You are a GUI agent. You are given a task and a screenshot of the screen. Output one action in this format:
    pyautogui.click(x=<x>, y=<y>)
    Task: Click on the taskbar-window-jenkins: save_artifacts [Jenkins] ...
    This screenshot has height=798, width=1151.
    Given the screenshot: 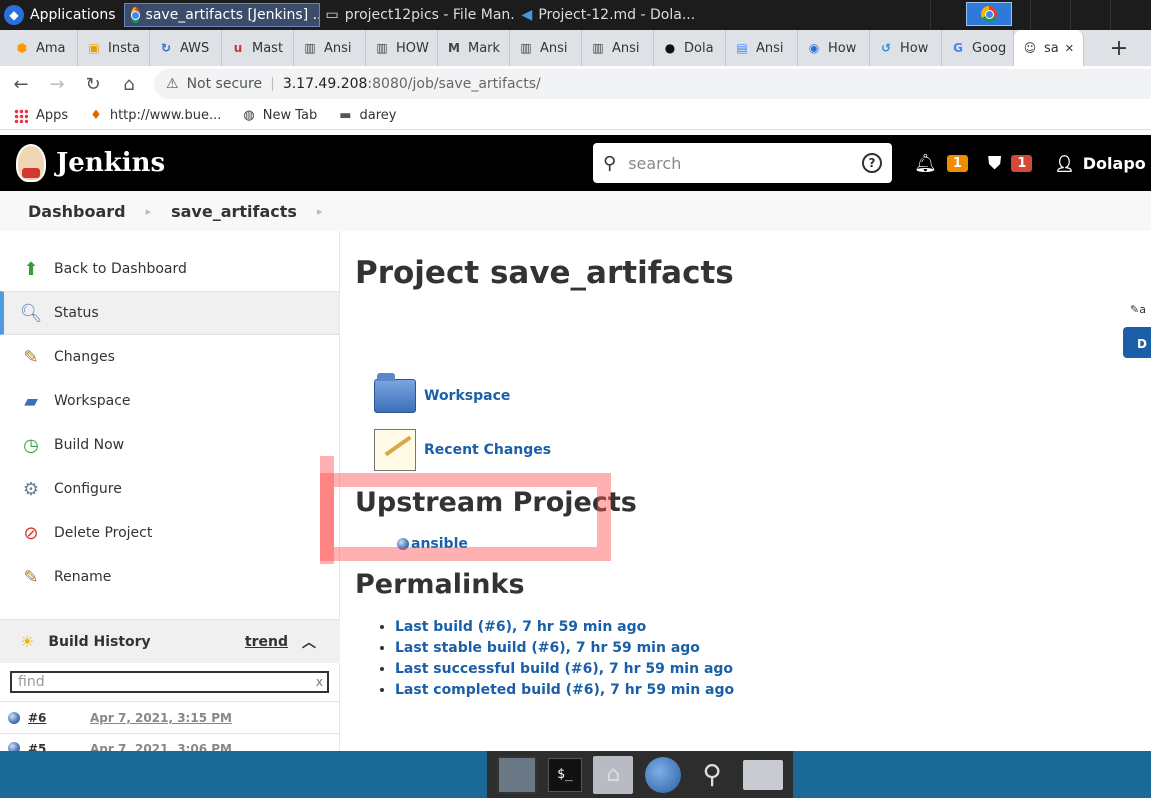 What is the action you would take?
    pyautogui.click(x=221, y=15)
    